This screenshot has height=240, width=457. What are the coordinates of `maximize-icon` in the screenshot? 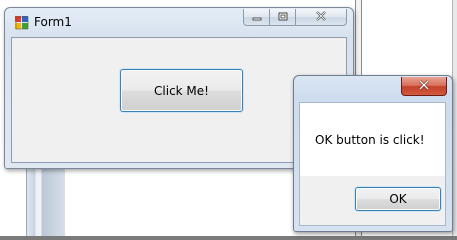 It's located at (283, 17).